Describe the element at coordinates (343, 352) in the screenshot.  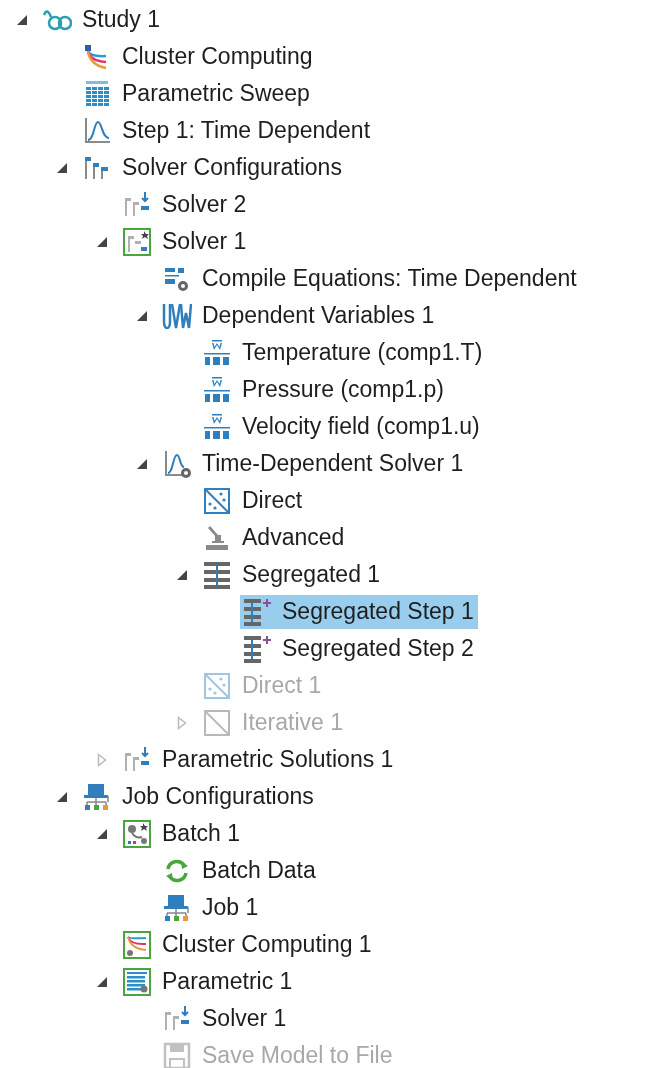
I see `tree-item: Temperature (comp1.T)` at that location.